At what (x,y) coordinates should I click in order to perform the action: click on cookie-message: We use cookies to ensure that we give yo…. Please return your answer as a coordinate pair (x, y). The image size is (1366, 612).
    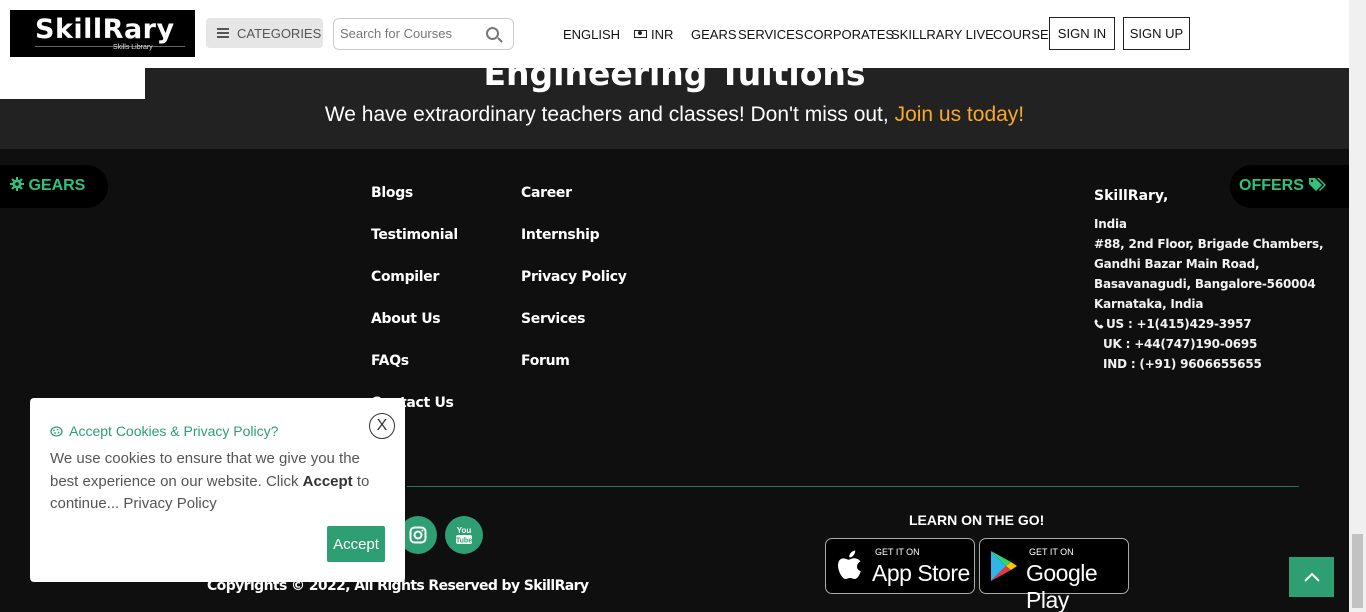
    Looking at the image, I should click on (217, 482).